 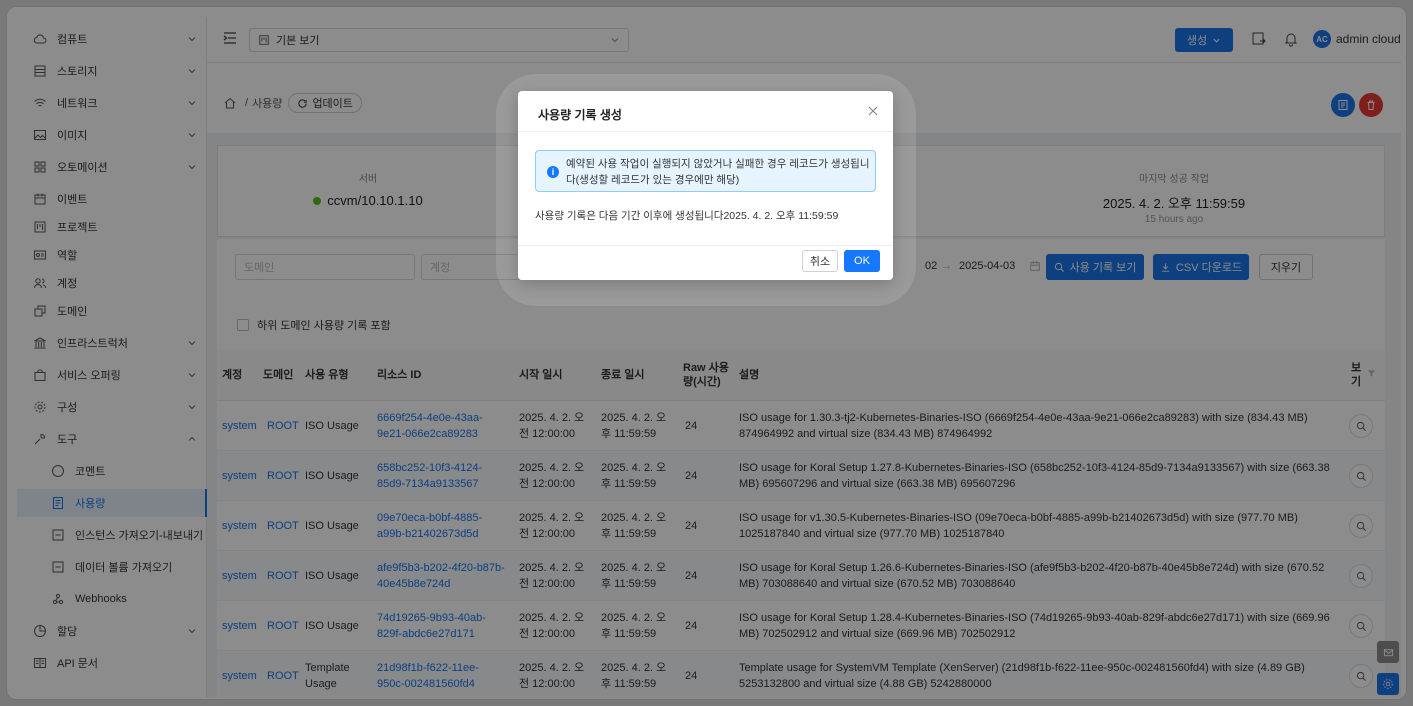 I want to click on modal-footer-divider, so click(x=705, y=245).